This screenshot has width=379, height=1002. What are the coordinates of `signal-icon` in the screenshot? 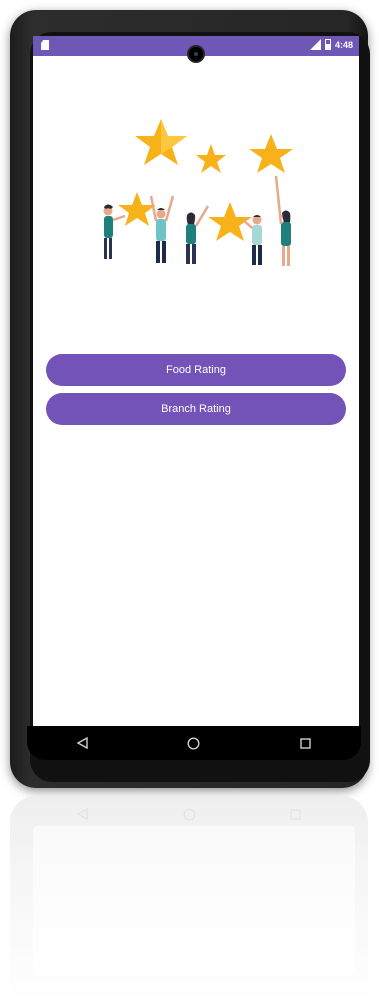 It's located at (315, 44).